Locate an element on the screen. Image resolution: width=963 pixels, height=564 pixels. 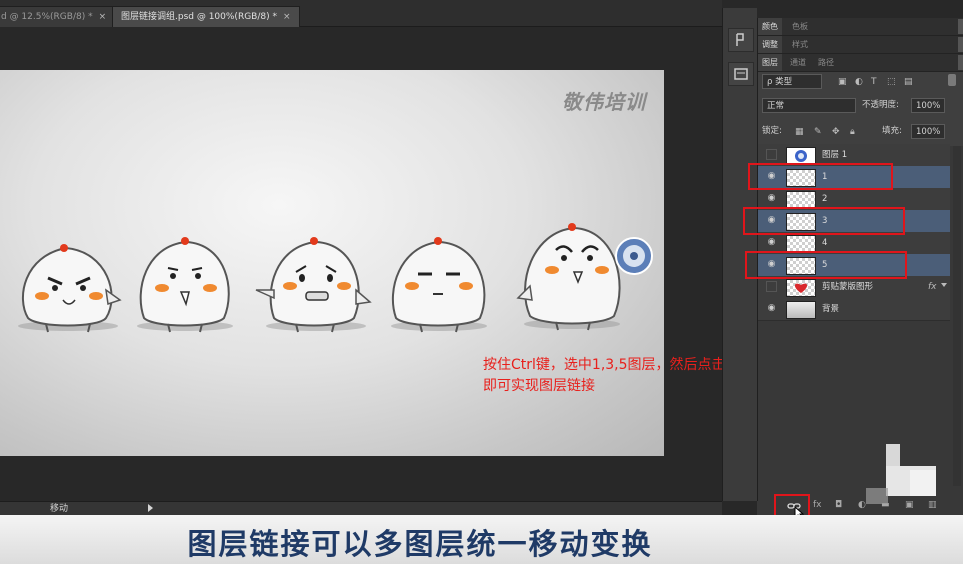
tab-channels: 通道 is located at coordinates (798, 62).